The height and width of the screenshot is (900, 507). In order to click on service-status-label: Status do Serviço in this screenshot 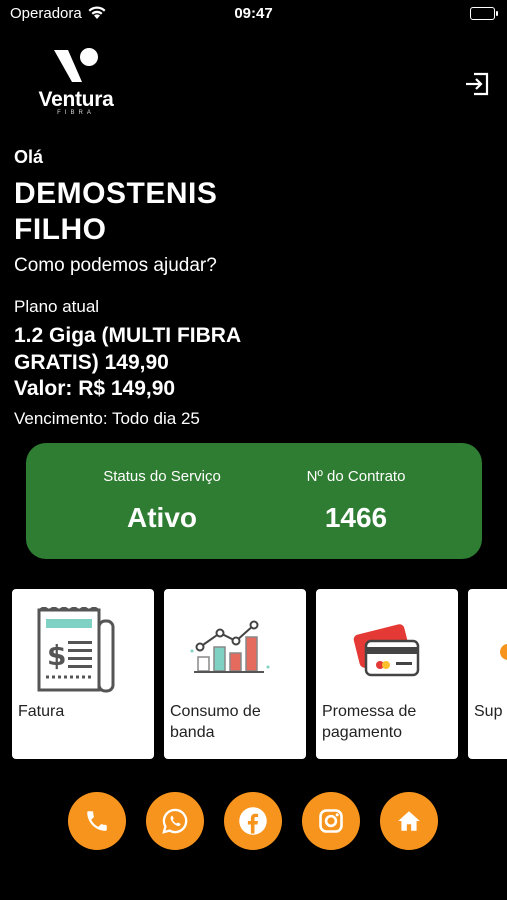, I will do `click(162, 476)`.